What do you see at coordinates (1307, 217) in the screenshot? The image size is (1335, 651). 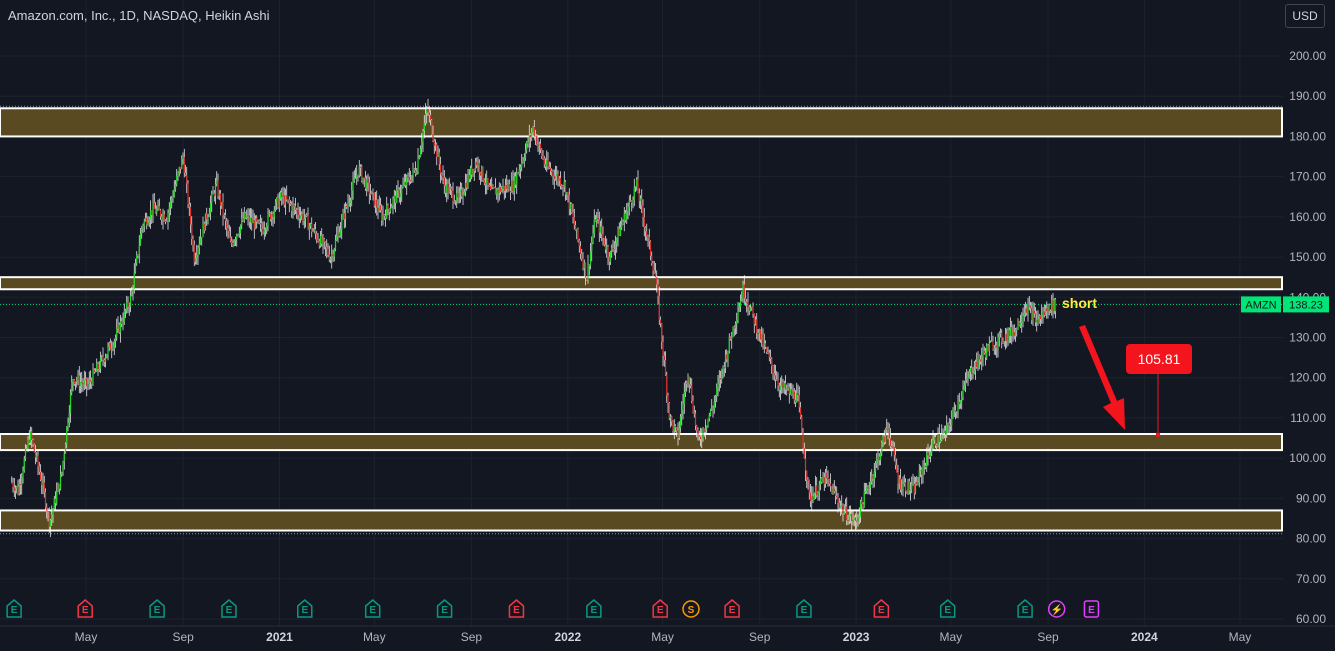 I see `price-tick-label: 160.00` at bounding box center [1307, 217].